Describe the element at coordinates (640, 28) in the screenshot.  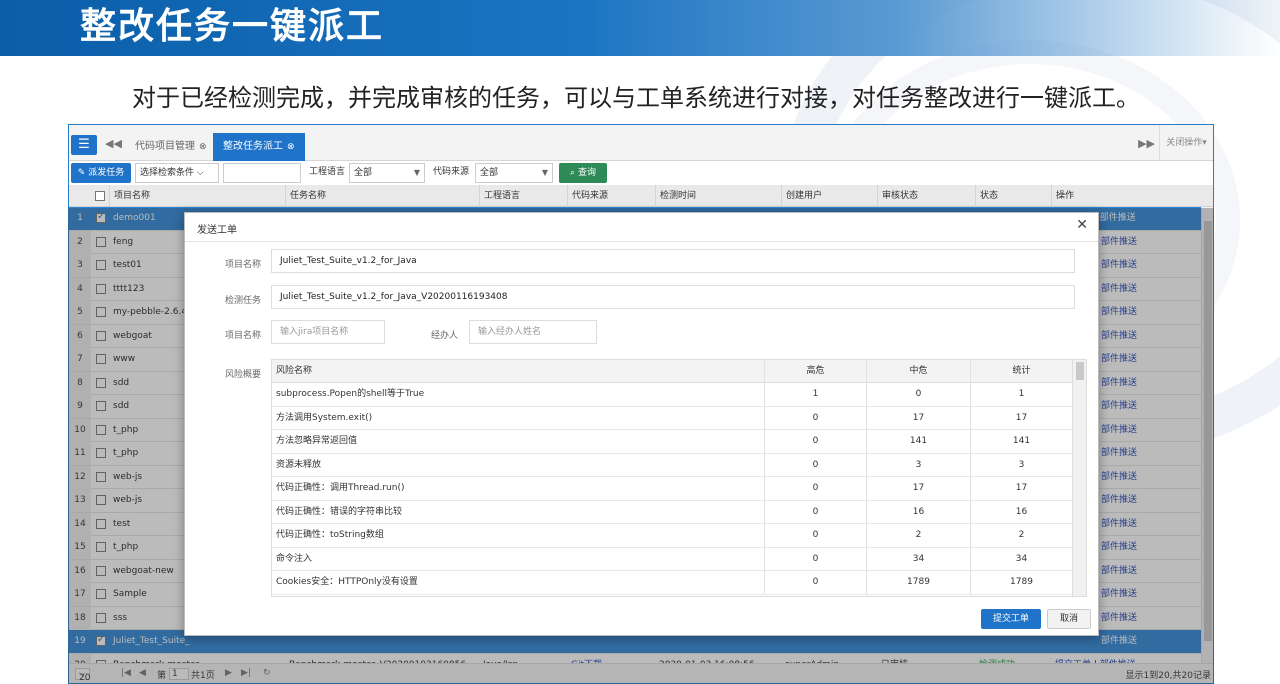
I see `title-banner: 整改任务一键派工` at that location.